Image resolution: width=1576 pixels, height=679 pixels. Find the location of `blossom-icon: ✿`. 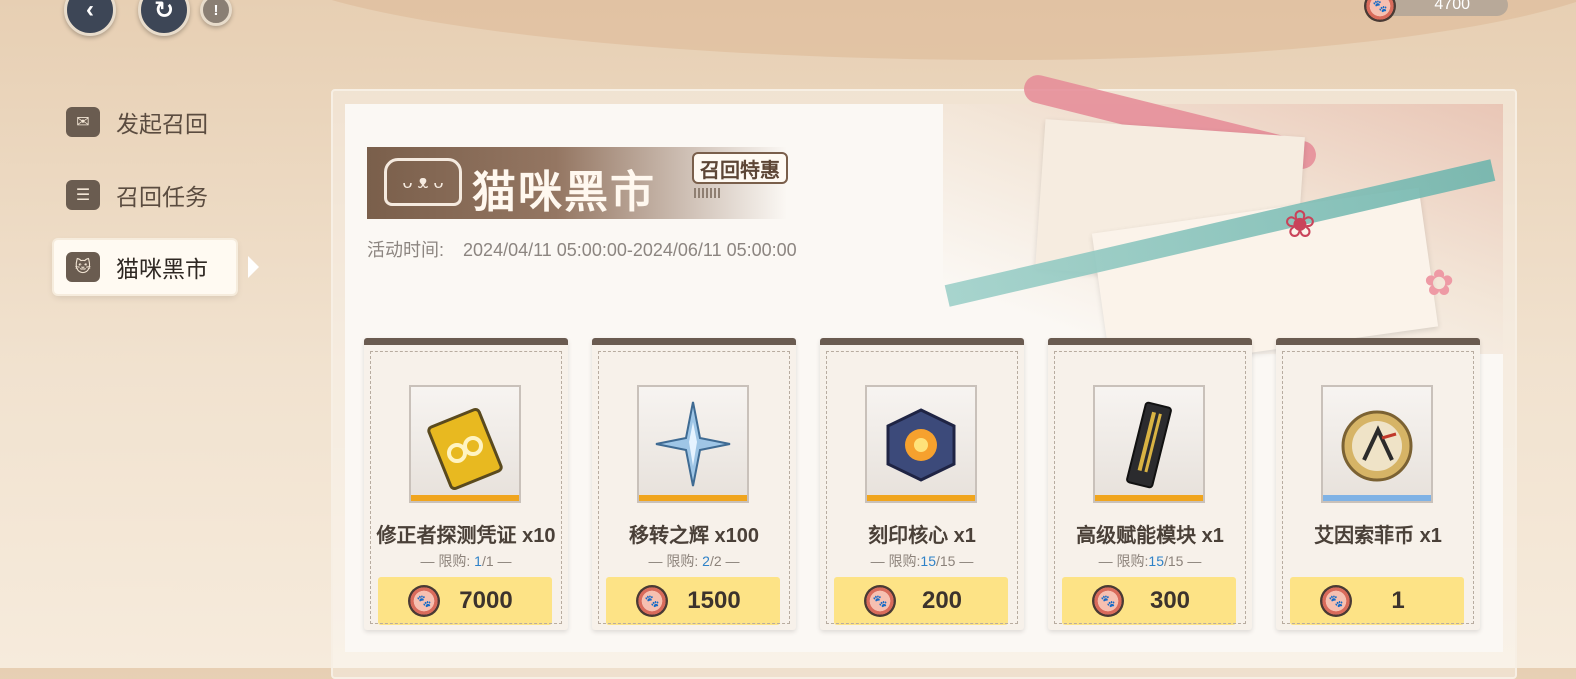

blossom-icon: ✿ is located at coordinates (1439, 282).